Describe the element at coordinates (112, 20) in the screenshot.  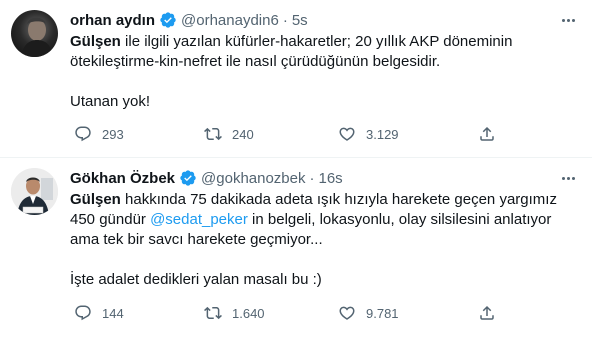
I see `display-name: orhan aydın` at that location.